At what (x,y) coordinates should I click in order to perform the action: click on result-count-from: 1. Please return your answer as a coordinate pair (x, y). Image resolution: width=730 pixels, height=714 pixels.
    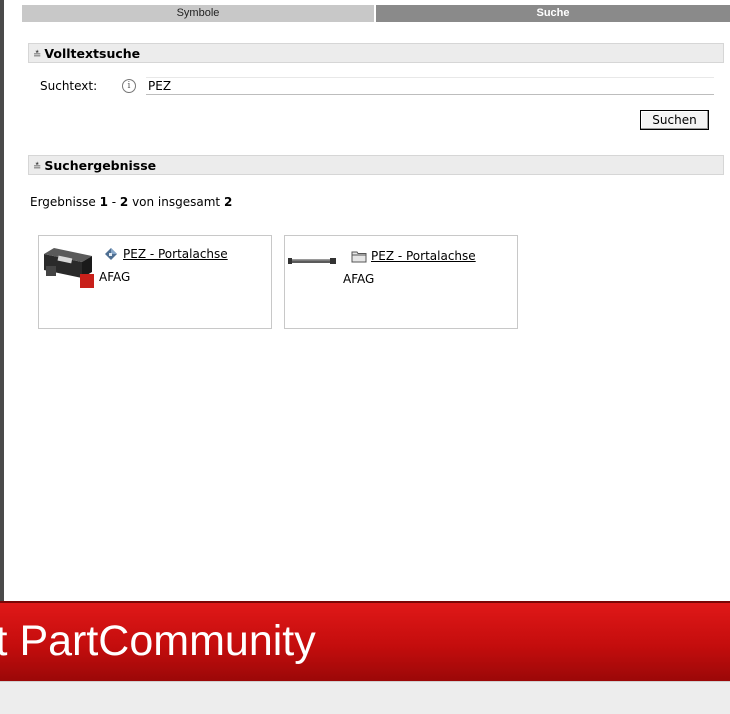
    Looking at the image, I should click on (103, 202).